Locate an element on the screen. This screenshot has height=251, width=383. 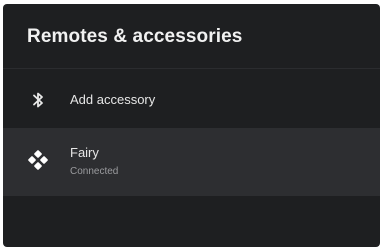
add-accessory-label: Add accessory is located at coordinates (113, 99).